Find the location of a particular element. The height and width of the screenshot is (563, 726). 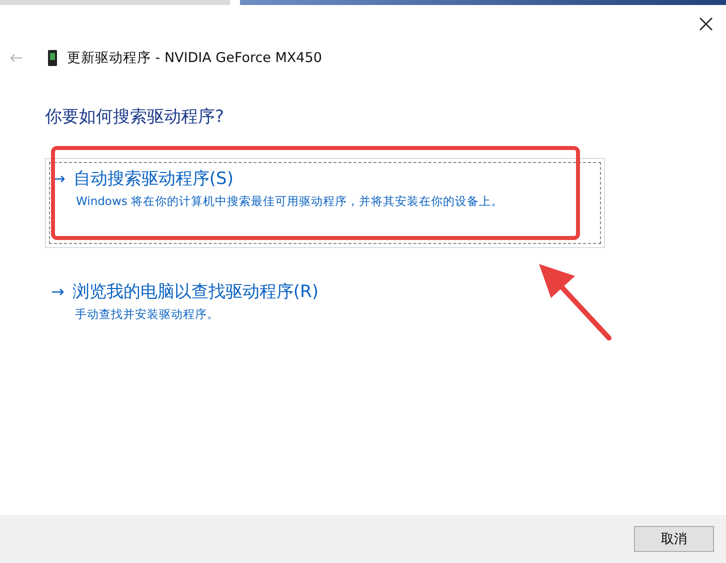

close-icon is located at coordinates (706, 24).